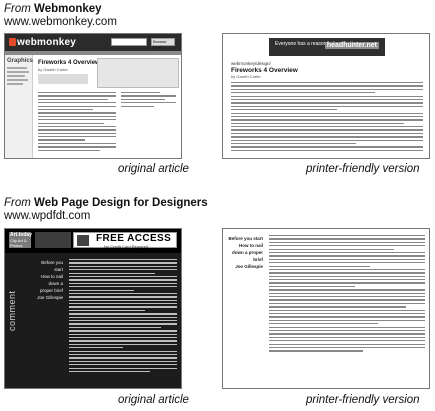 The height and width of the screenshot is (411, 435). I want to click on logo-icon, so click(12, 42).